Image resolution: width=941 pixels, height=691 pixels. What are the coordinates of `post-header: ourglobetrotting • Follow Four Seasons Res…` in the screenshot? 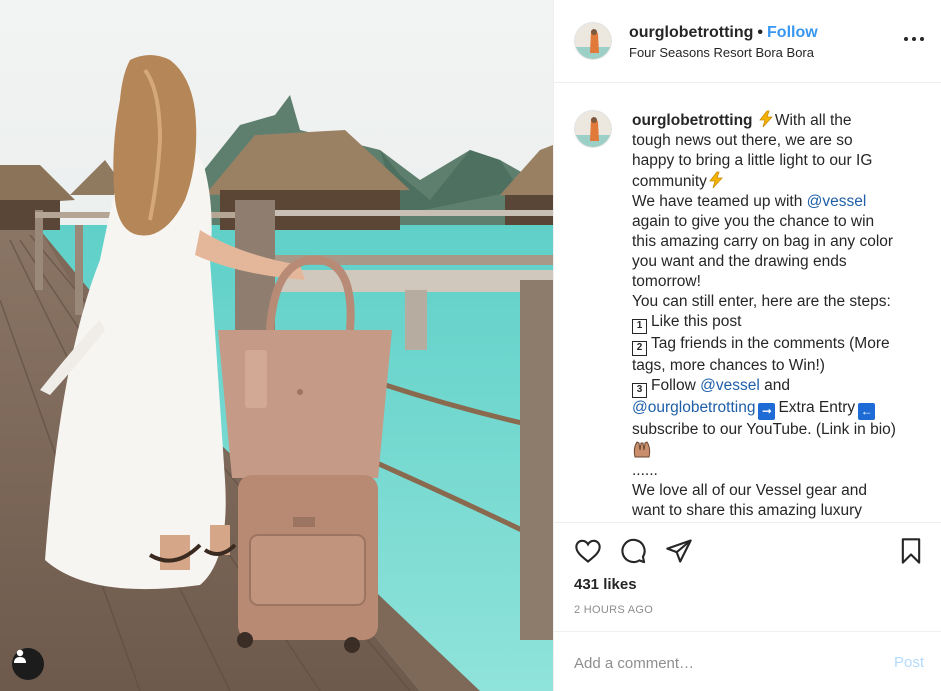 It's located at (747, 41).